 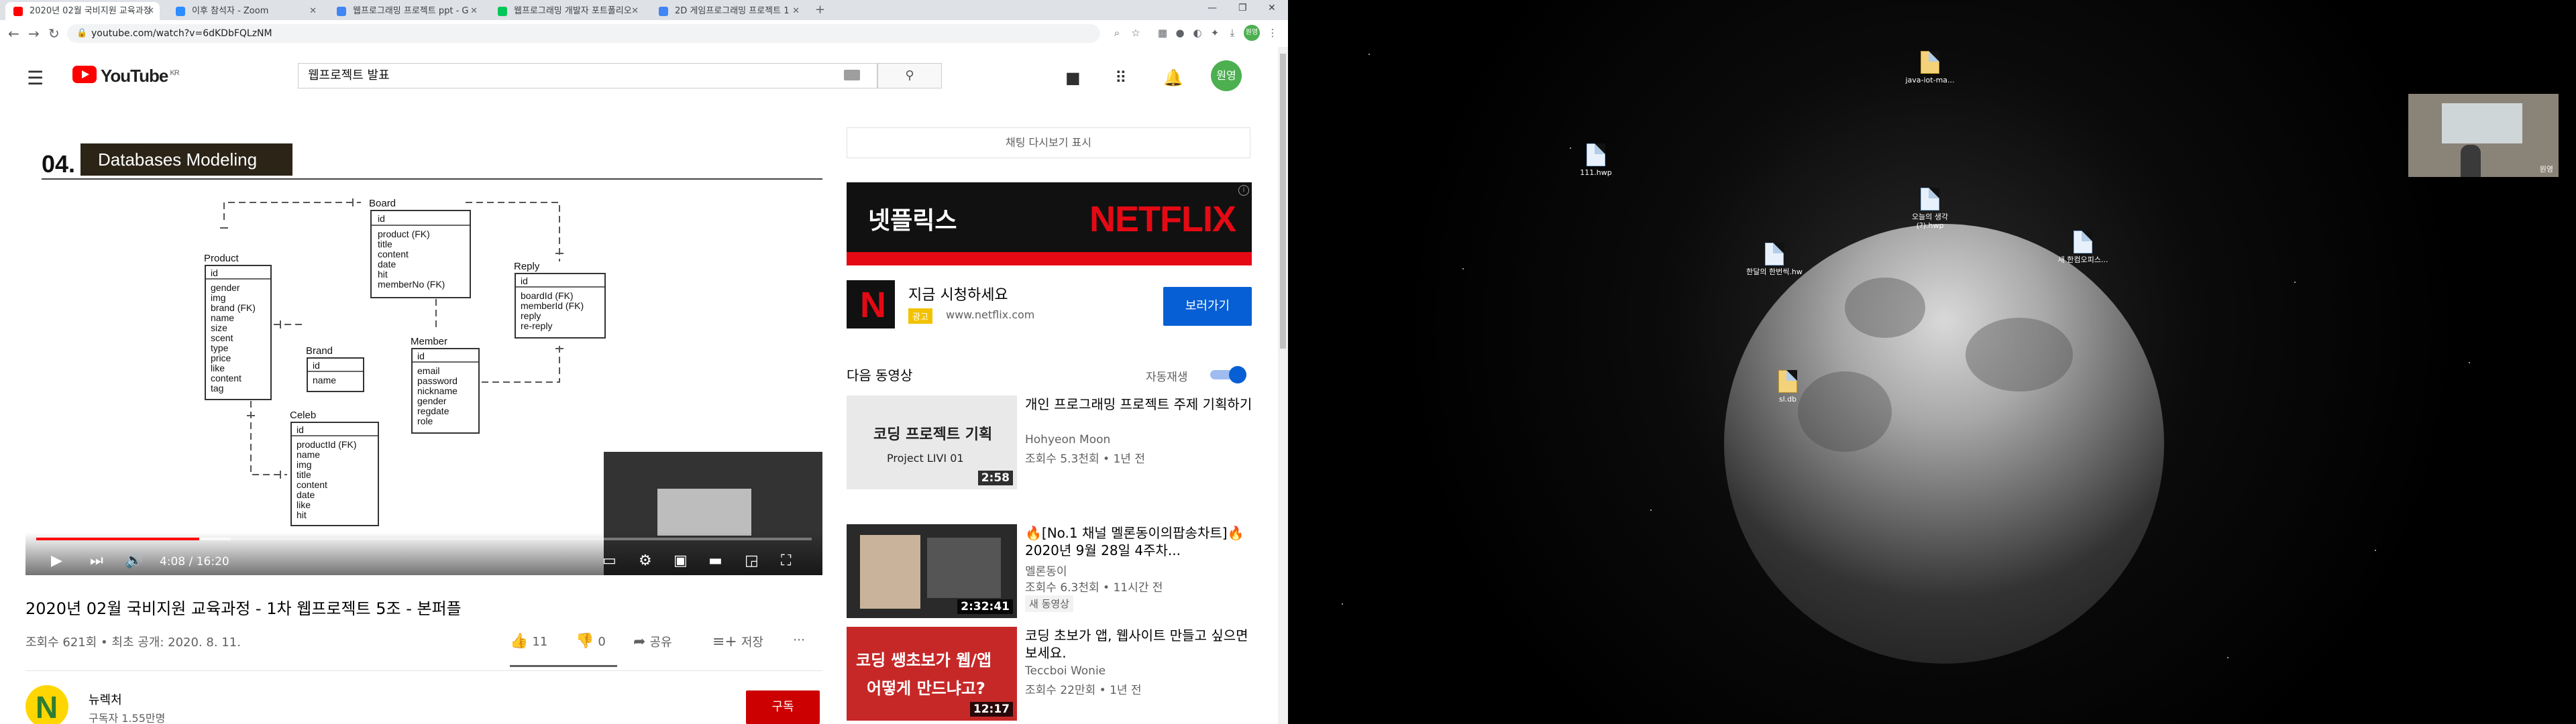 I want to click on video-thumbnail: 코딩 쌩초보가 웹/앱 어떻게 만드냐고? 12:17, so click(x=932, y=674).